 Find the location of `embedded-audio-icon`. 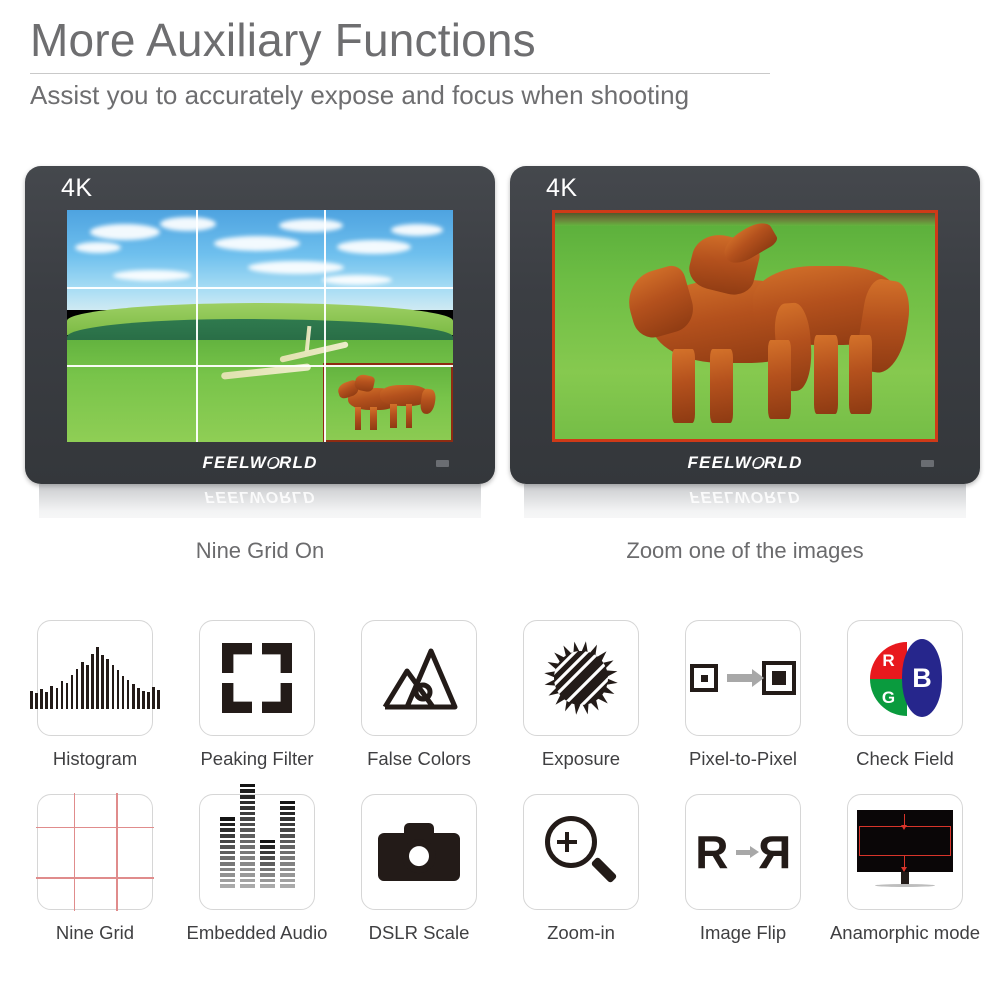

embedded-audio-icon is located at coordinates (257, 846).